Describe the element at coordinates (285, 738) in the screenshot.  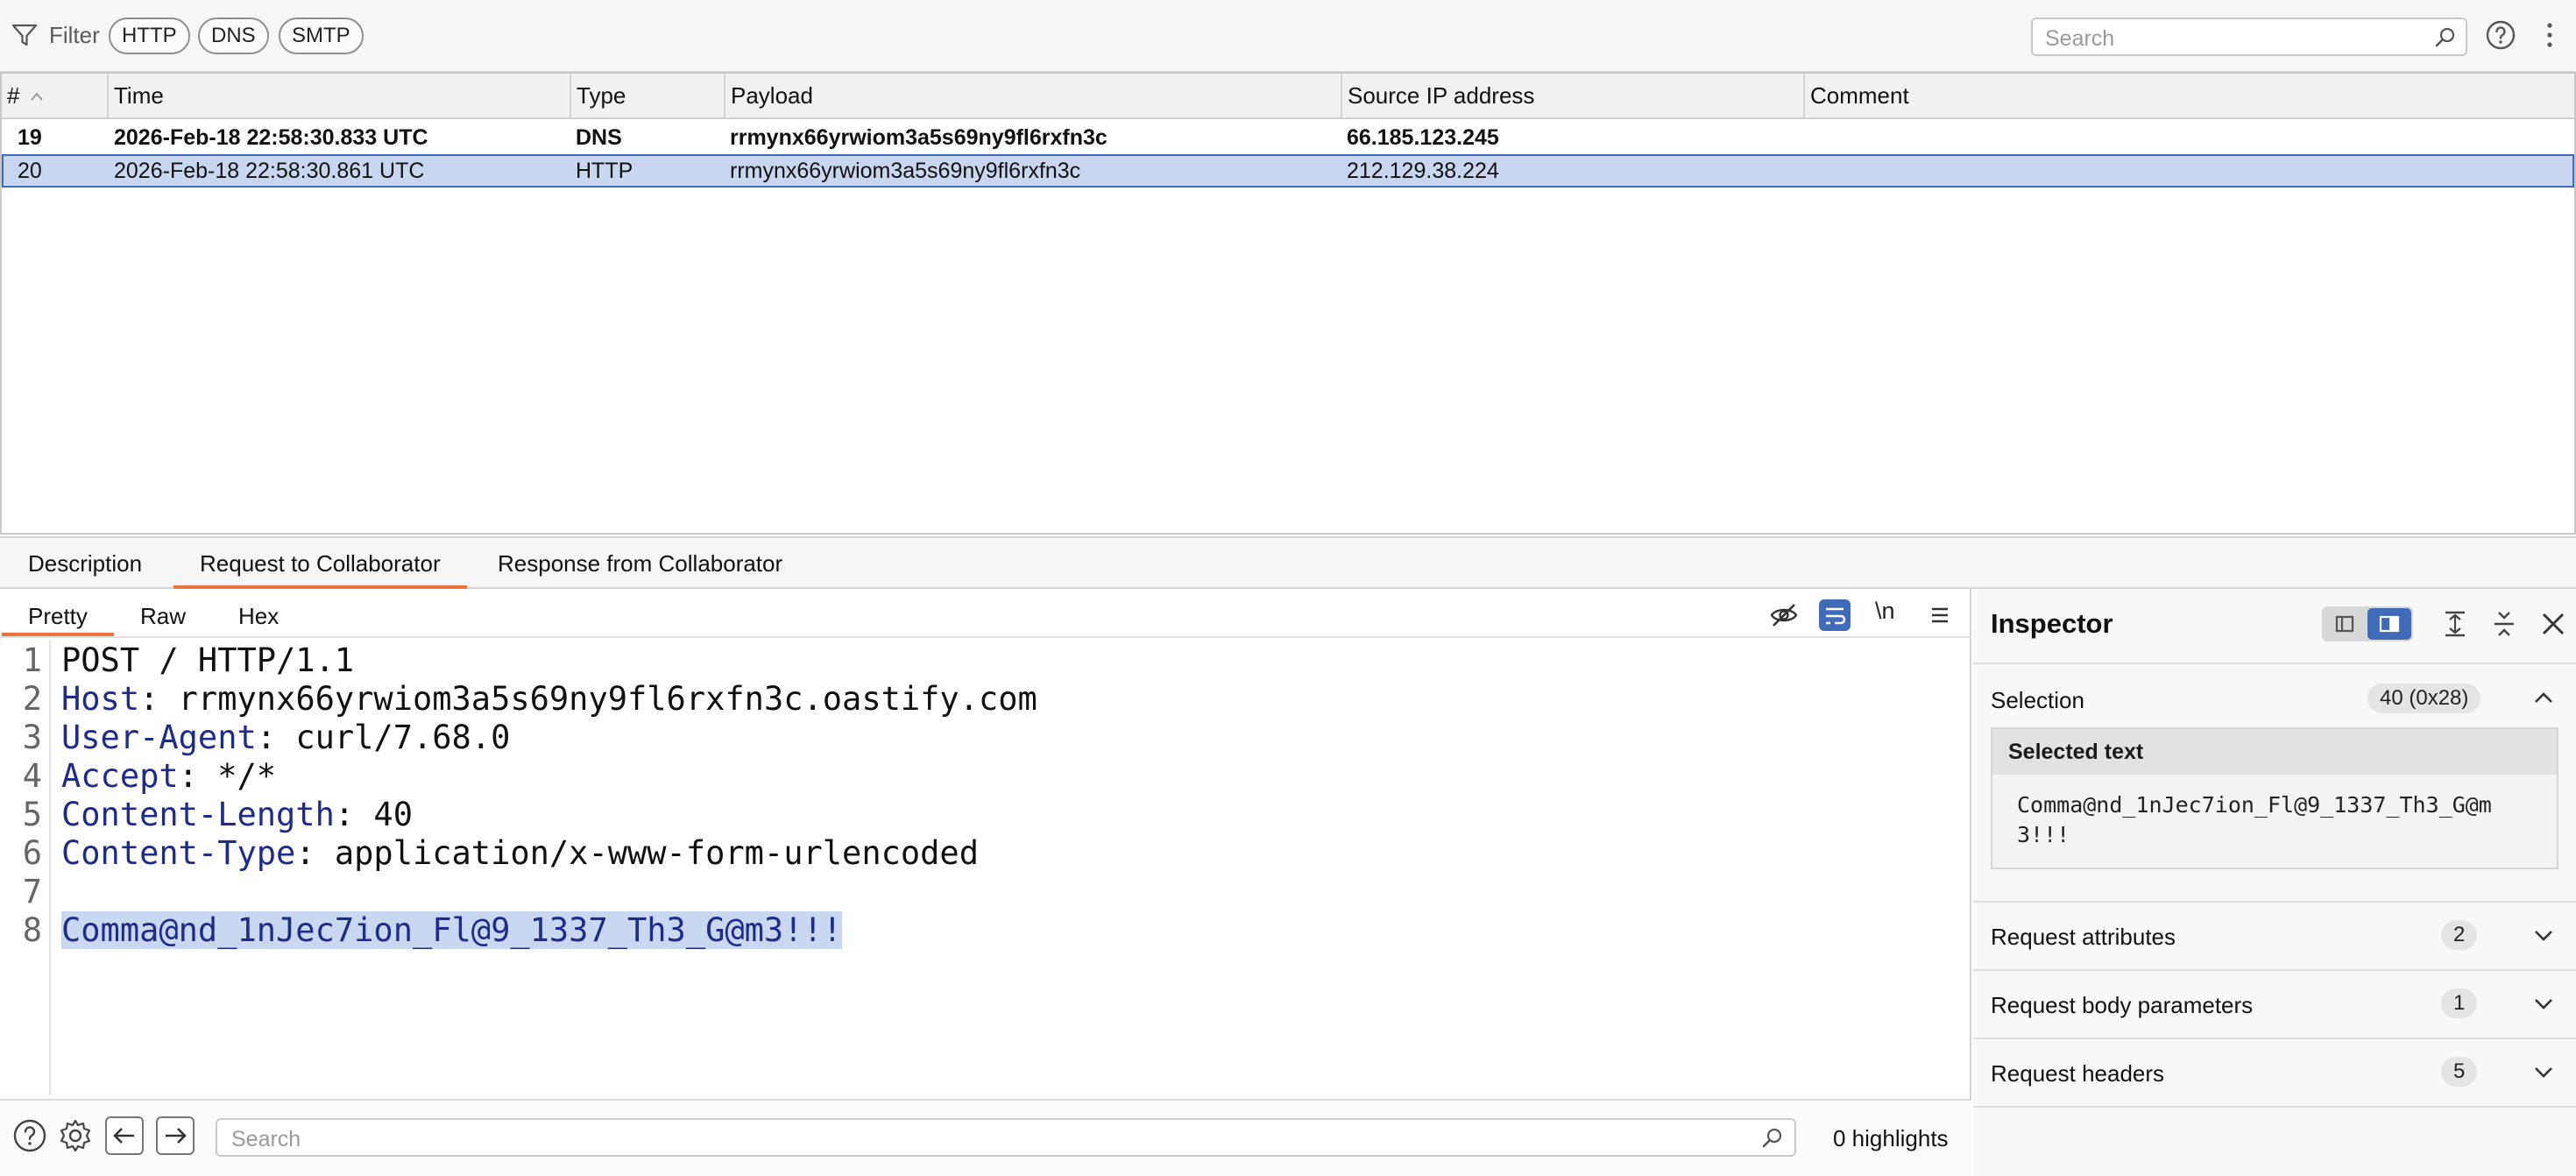
I see `header-line-user-agent: User-Agent: curl/7.68.0` at that location.